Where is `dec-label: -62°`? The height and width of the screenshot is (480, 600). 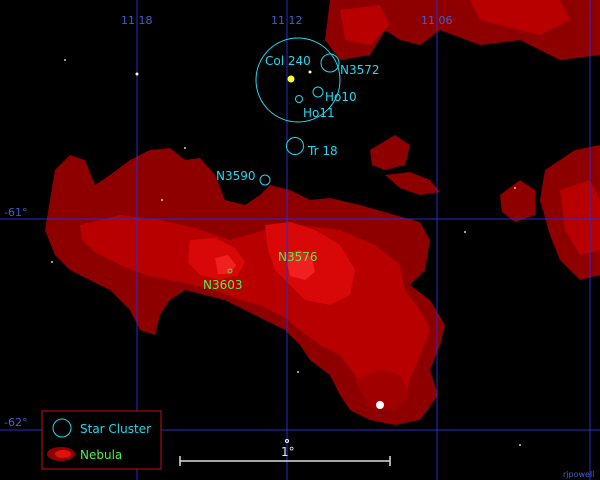
dec-label: -62° is located at coordinates (15, 422).